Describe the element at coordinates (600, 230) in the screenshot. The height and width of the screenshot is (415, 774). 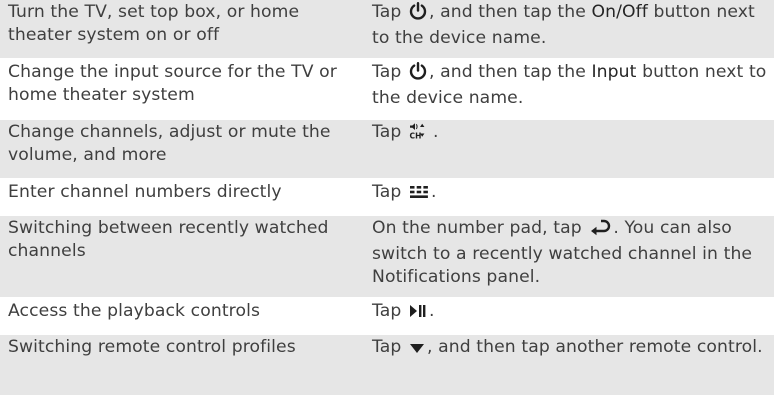
I see `return-arrow-icon` at that location.